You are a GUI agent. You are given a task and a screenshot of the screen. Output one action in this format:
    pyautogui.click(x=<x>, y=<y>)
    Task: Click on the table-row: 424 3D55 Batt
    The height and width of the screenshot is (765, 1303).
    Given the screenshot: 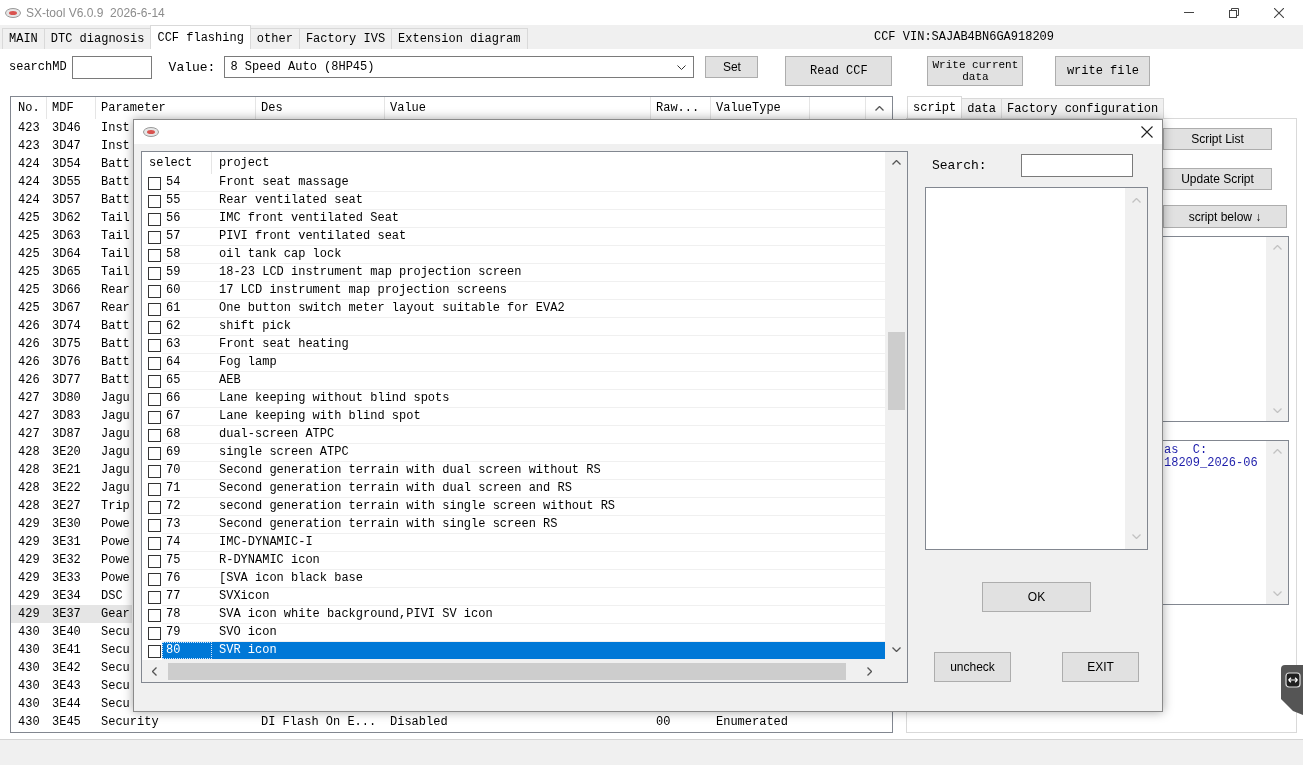 What is the action you would take?
    pyautogui.click(x=71, y=182)
    